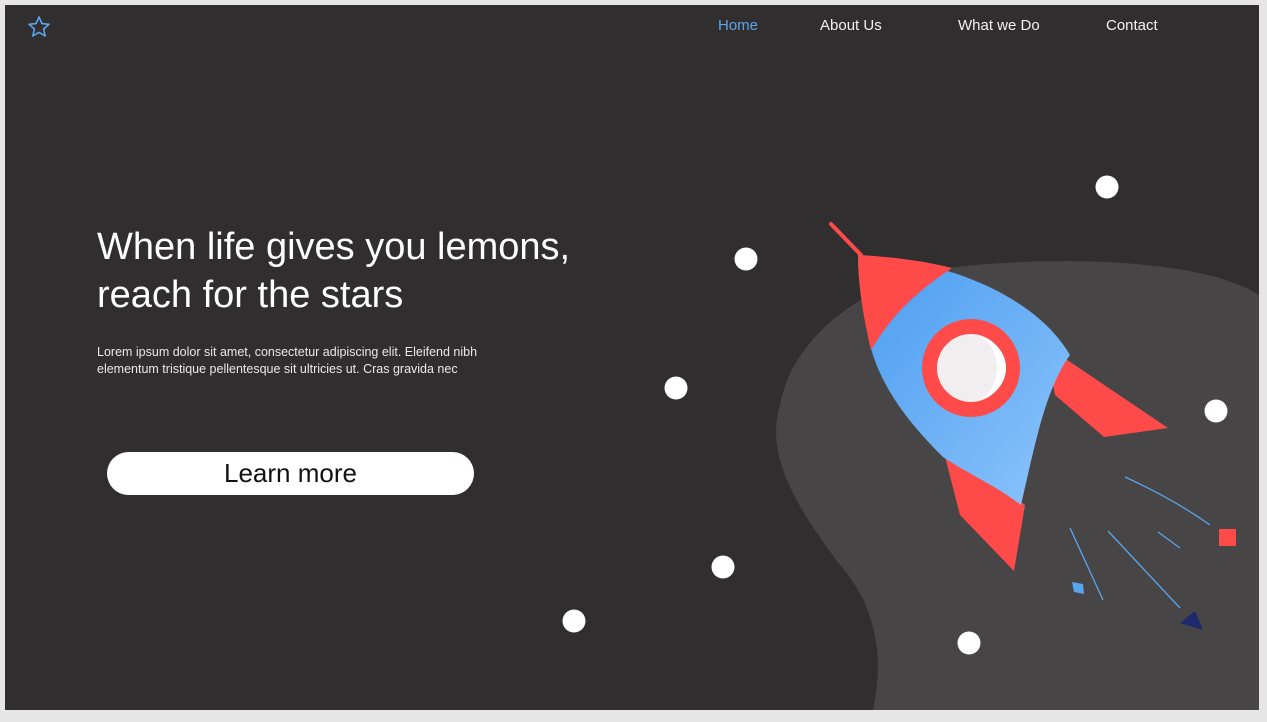  I want to click on hero-title-line-1: When life gives you lemons,, so click(334, 247).